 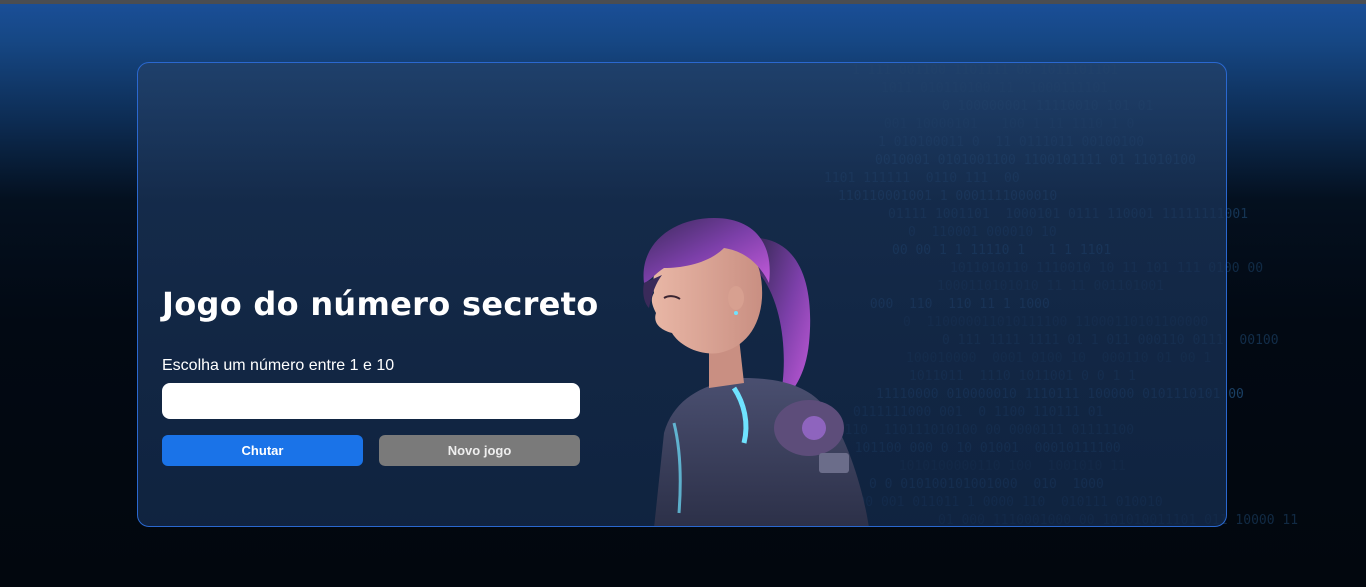 I want to click on guess-button: Chutar, so click(x=262, y=450).